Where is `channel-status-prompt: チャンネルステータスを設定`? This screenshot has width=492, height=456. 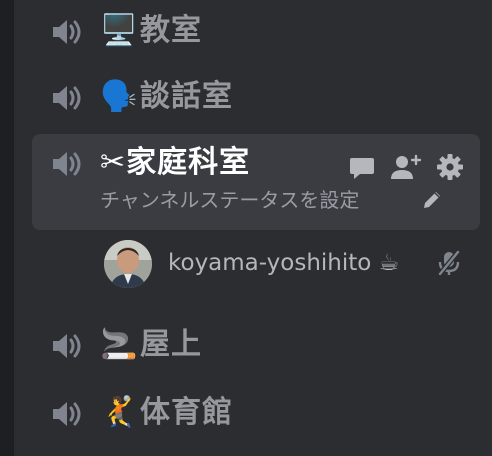
channel-status-prompt: チャンネルステータスを設定 is located at coordinates (229, 200).